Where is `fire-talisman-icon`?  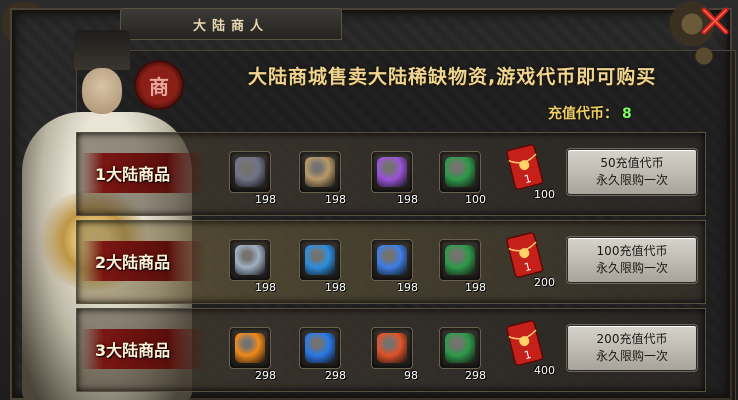
fire-talisman-icon is located at coordinates (392, 348).